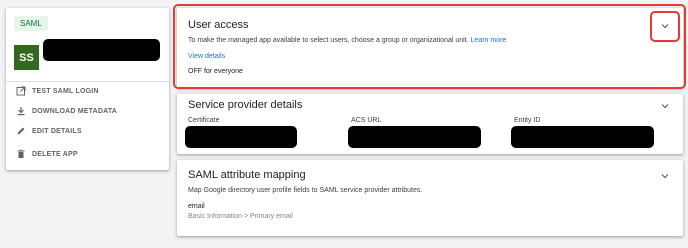 This screenshot has width=688, height=248. Describe the element at coordinates (527, 120) in the screenshot. I see `entity-id-label: Entity ID` at that location.